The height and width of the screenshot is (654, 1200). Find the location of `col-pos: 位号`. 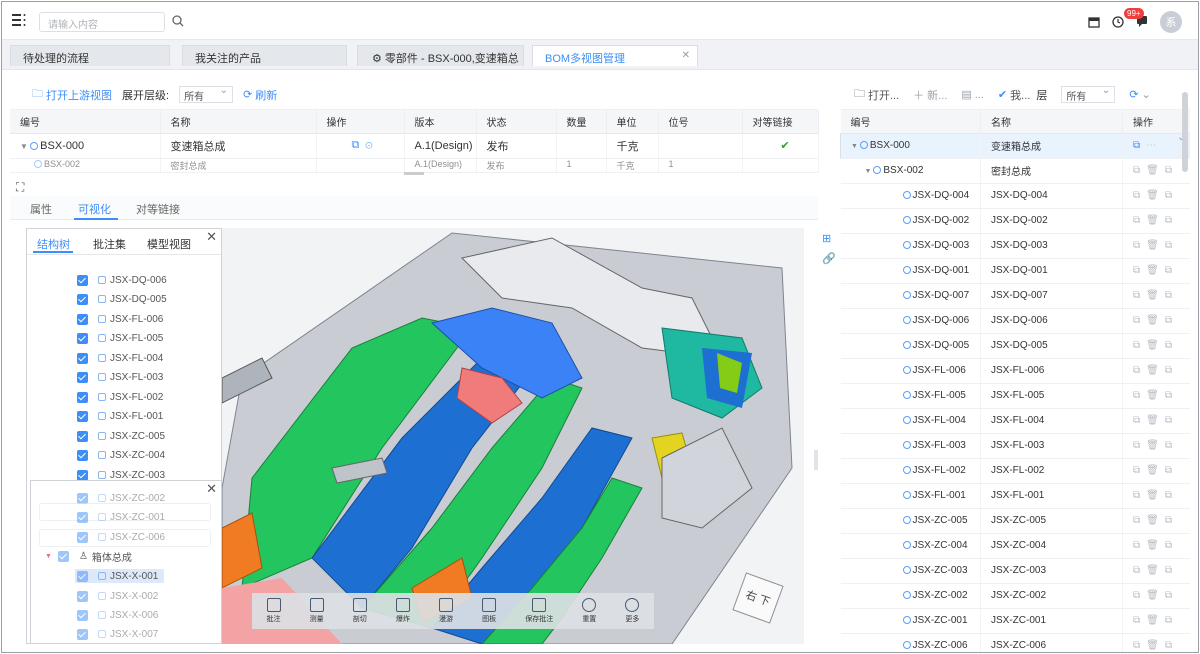

col-pos: 位号 is located at coordinates (700, 122).